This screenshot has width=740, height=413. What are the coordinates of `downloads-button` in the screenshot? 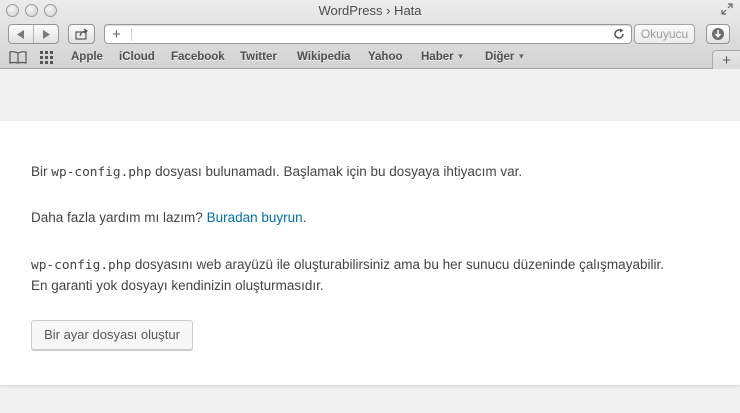 It's located at (718, 34).